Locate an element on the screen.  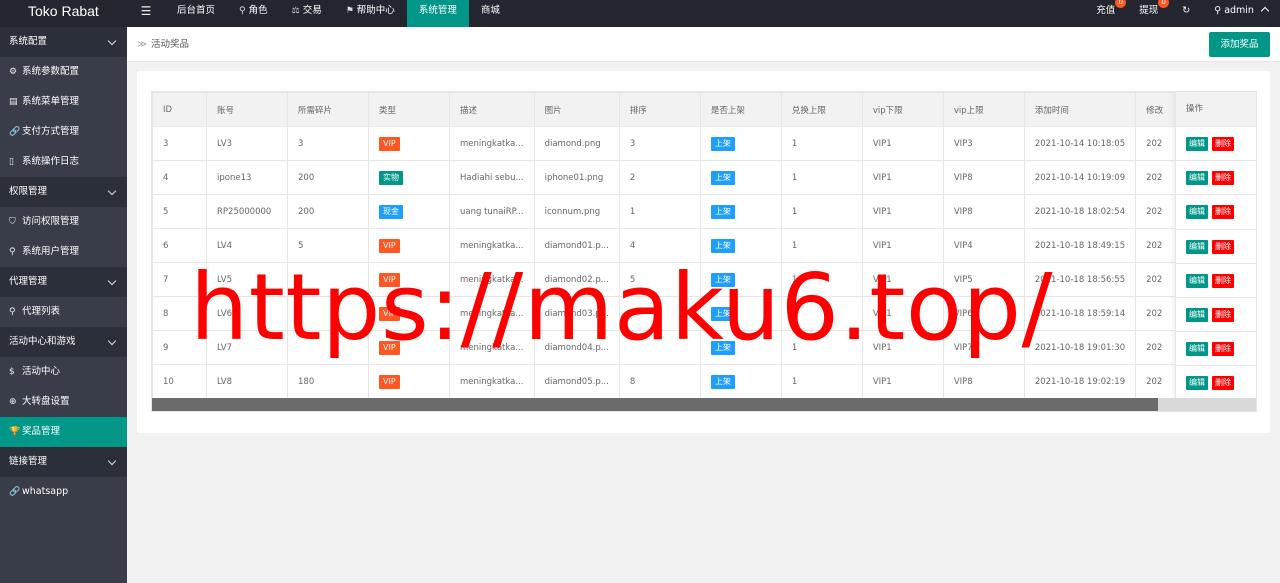
sidebar-group-3: 活动中心和游戏 is located at coordinates (63, 342).